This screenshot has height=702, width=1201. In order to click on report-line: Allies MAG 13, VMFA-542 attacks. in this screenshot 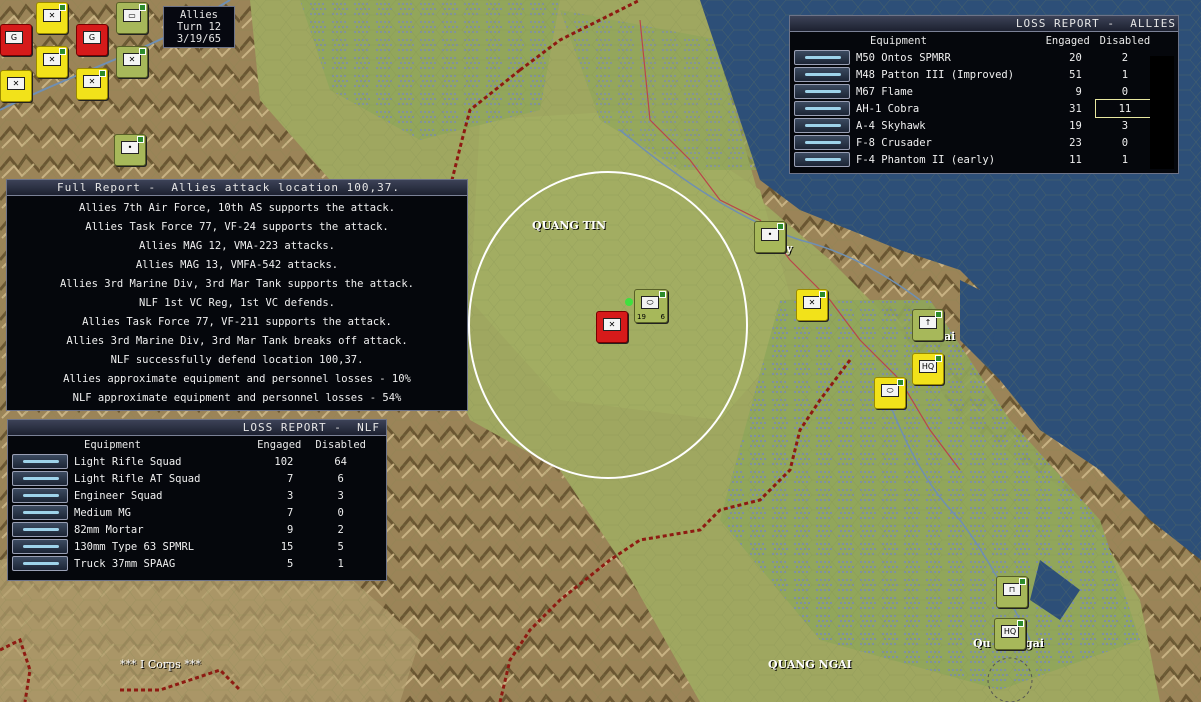, I will do `click(237, 265)`.